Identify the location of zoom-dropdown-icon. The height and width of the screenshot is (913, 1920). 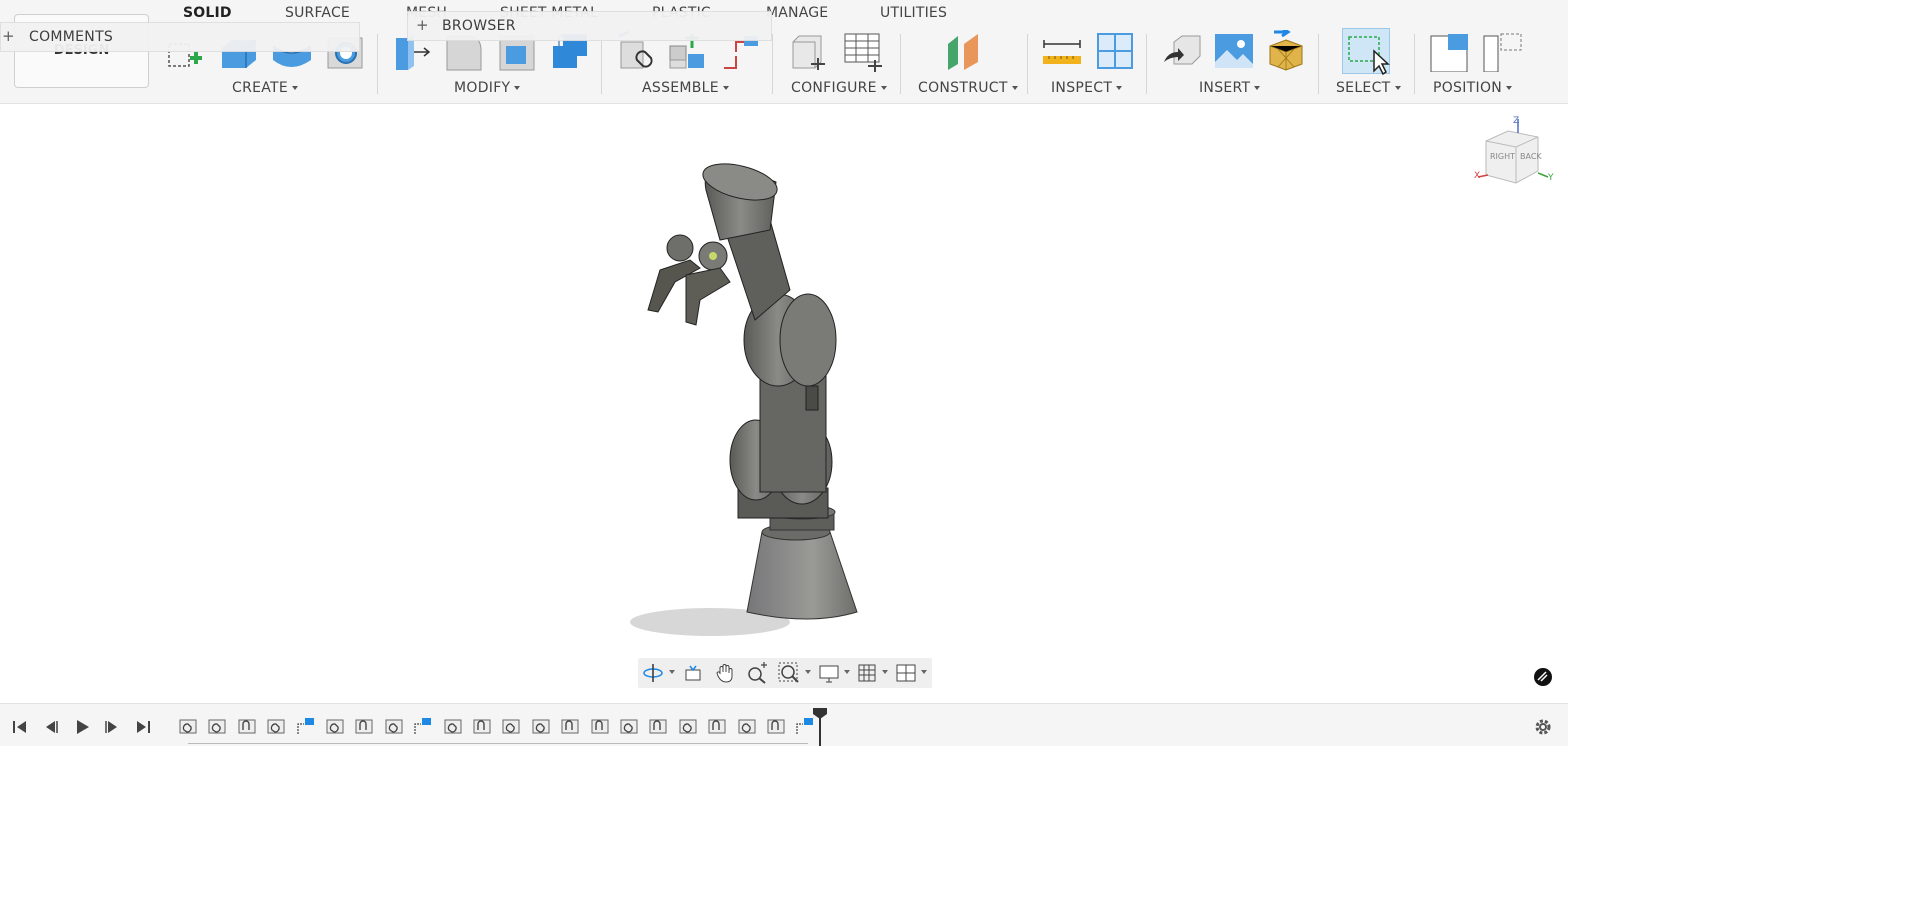
(808, 672).